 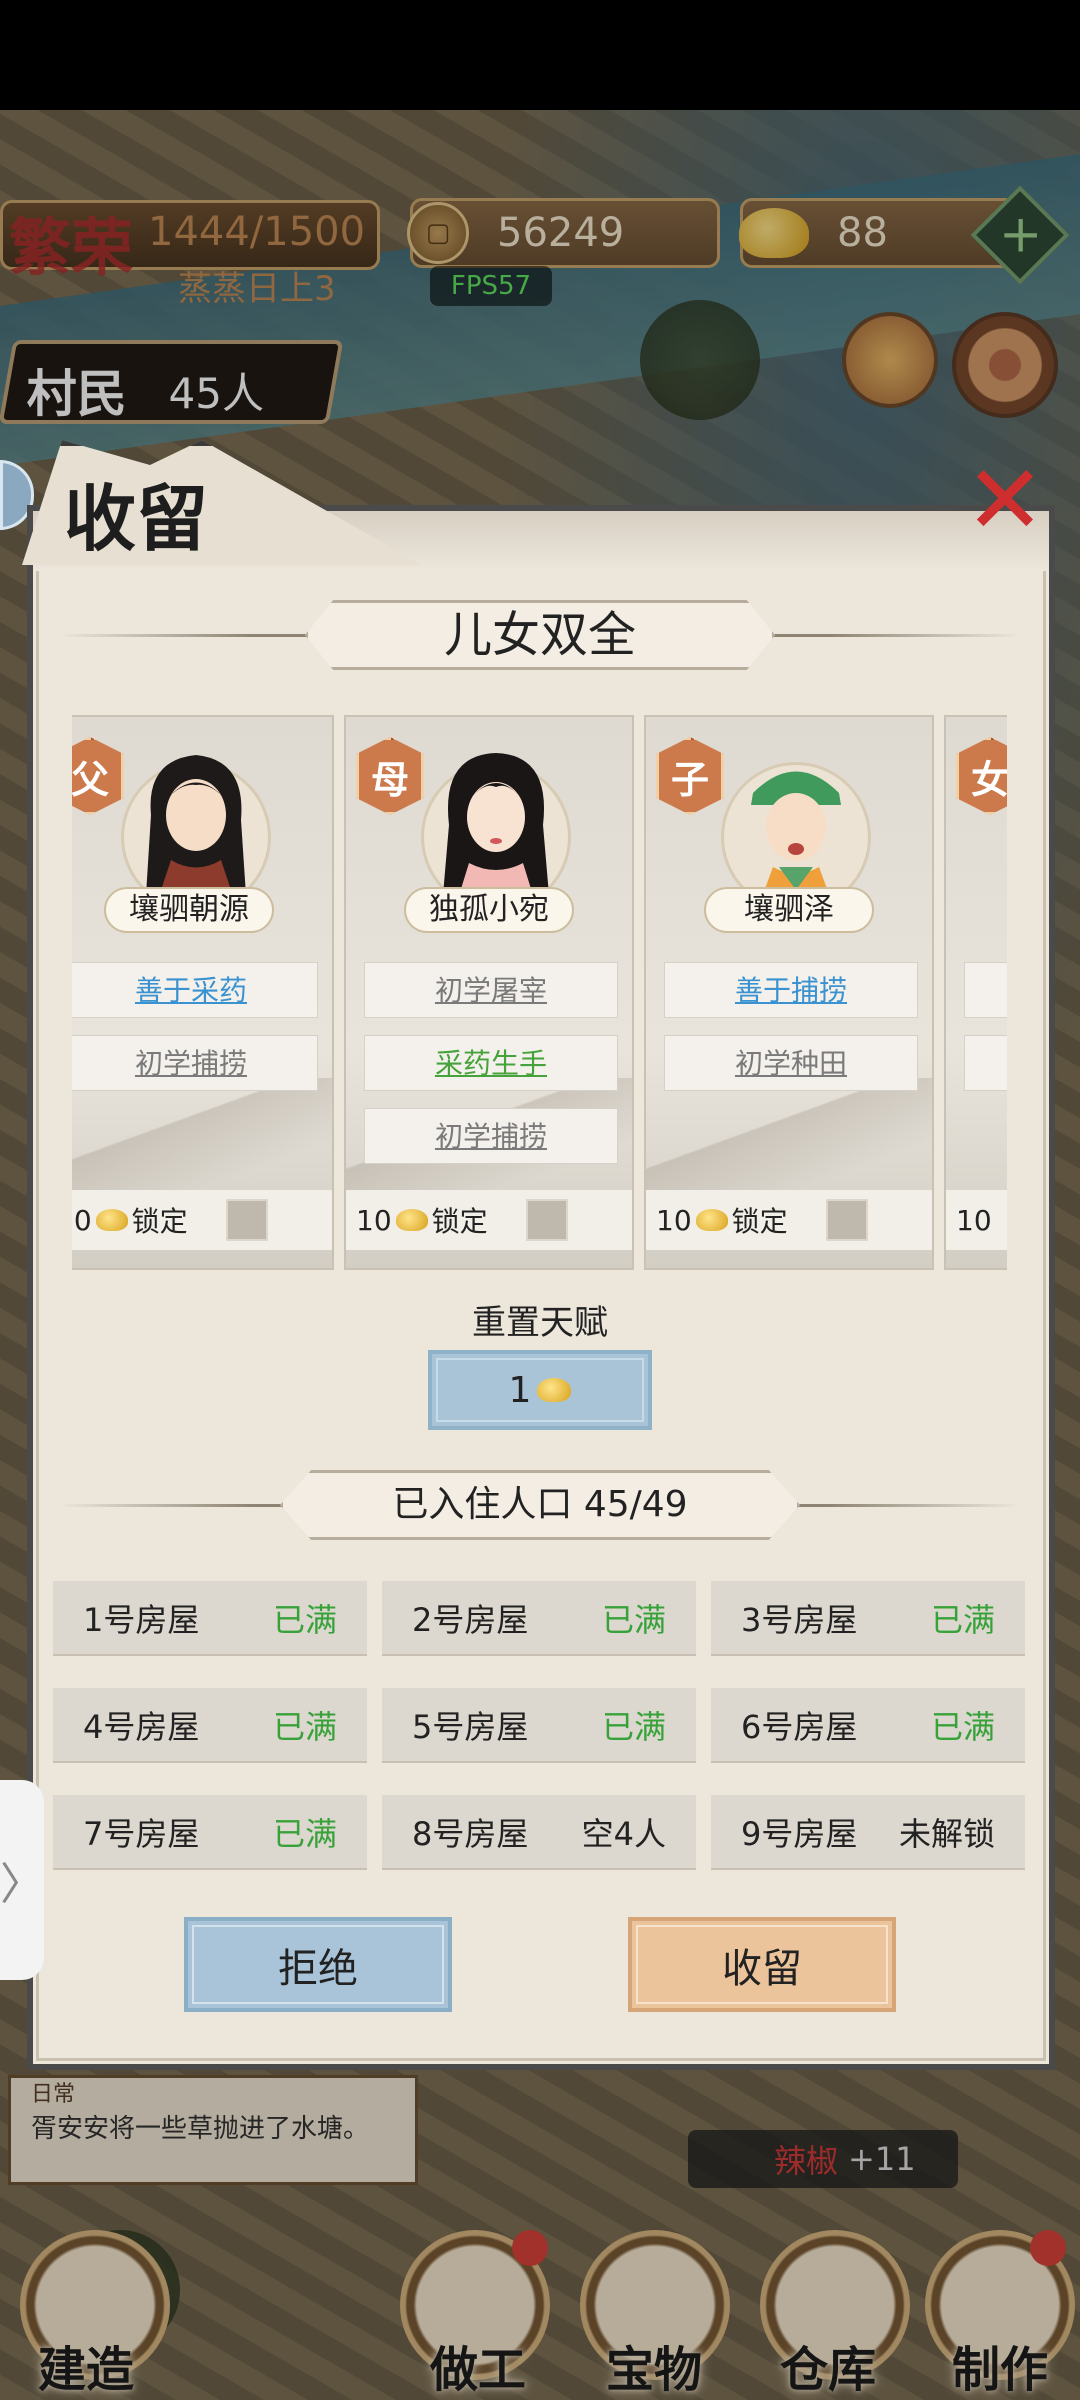 I want to click on house-name: 2号房屋, so click(x=470, y=1619).